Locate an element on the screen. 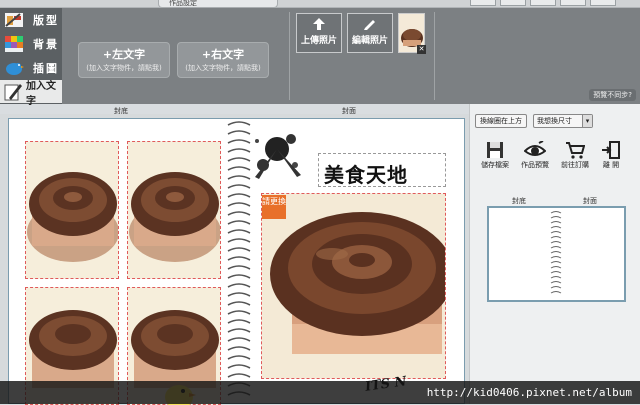 This screenshot has height=405, width=640. order-button: 前往訂購 is located at coordinates (575, 156).